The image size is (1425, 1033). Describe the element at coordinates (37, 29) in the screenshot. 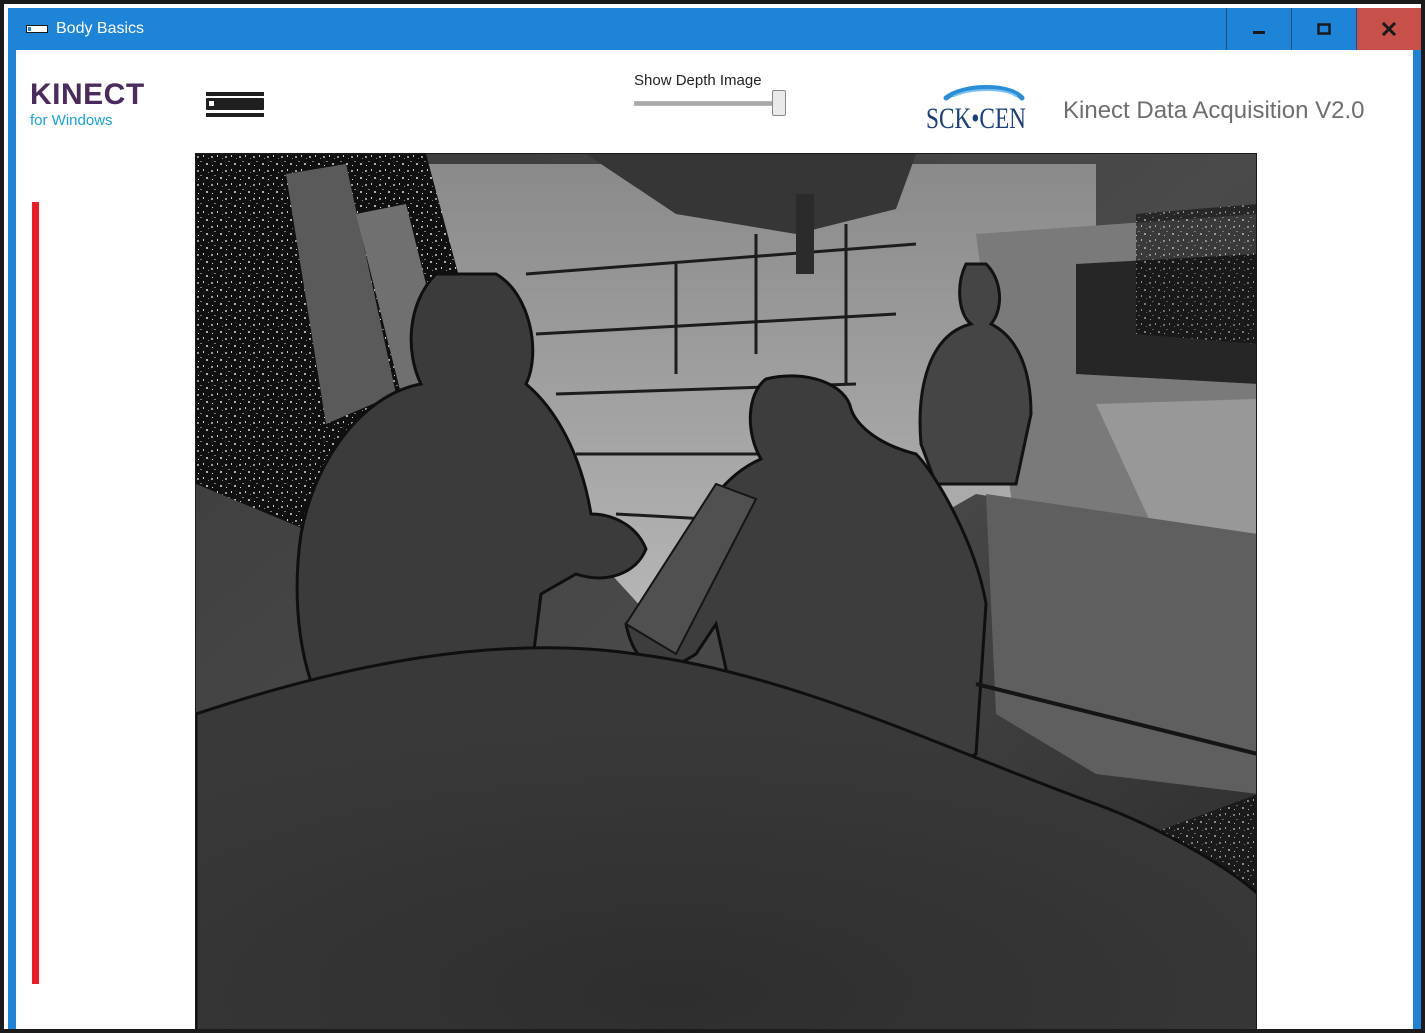

I see `app-icon` at that location.